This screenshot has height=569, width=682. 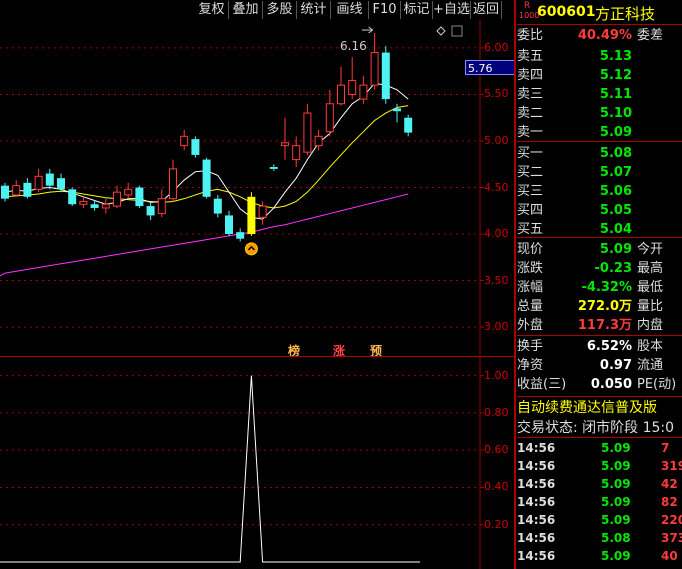 What do you see at coordinates (599, 288) in the screenshot?
I see `quote-row-2: 涨幅 -4.32% 最低` at bounding box center [599, 288].